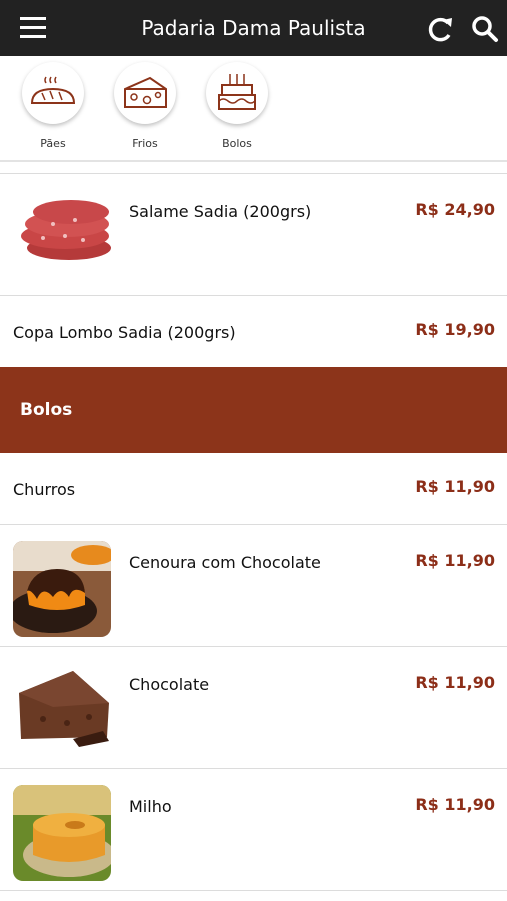 The image size is (507, 901). I want to click on category-frios: Frios, so click(145, 108).